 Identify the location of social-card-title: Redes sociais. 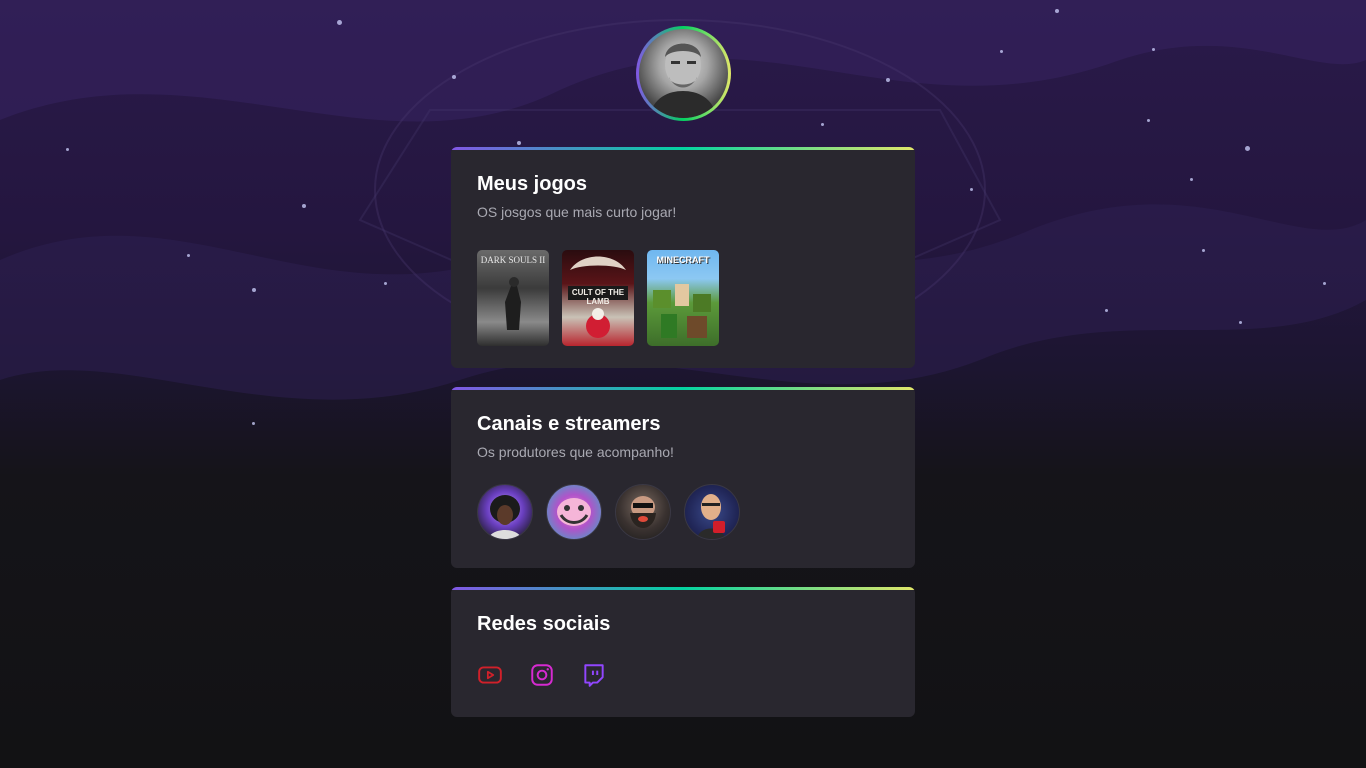
(544, 624).